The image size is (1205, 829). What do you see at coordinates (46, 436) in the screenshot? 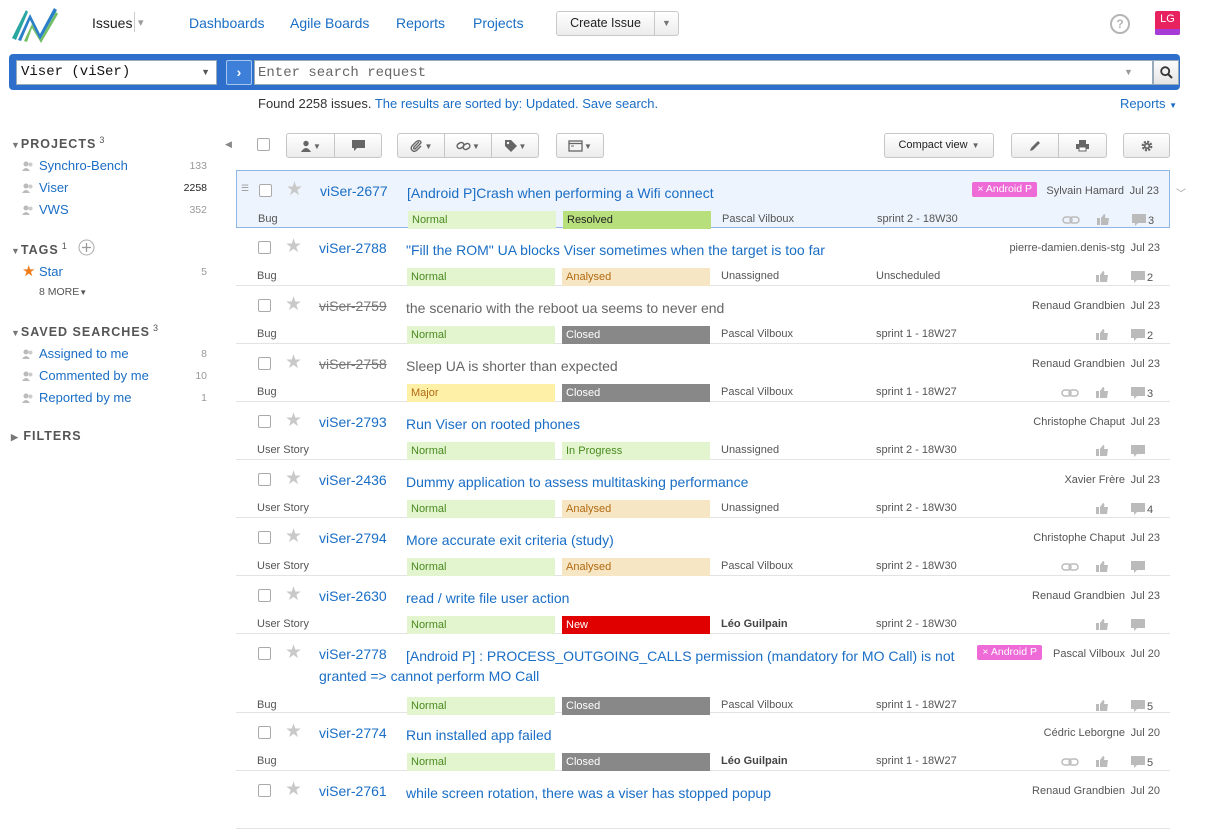
I see `filters-section-header: ▶ FILTERS` at bounding box center [46, 436].